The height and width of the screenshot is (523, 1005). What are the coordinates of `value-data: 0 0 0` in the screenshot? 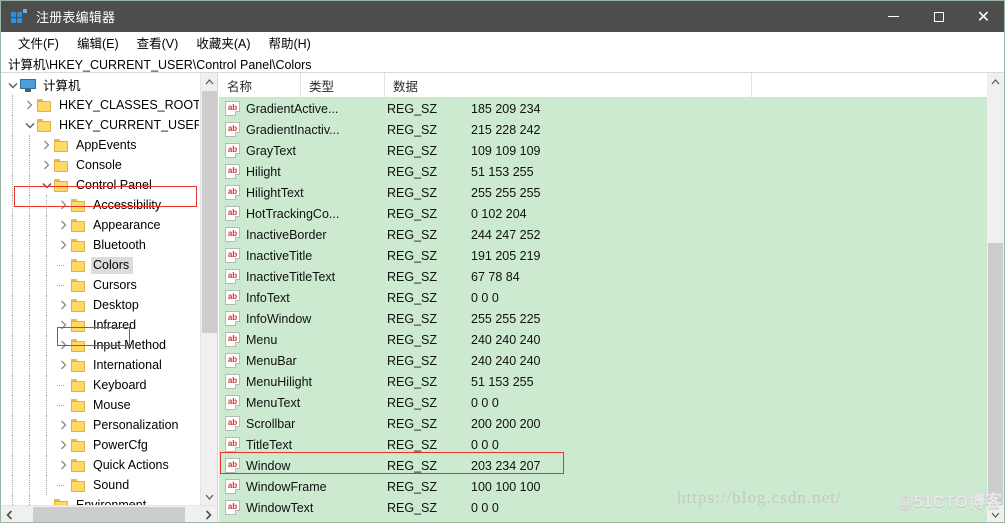 It's located at (485, 444).